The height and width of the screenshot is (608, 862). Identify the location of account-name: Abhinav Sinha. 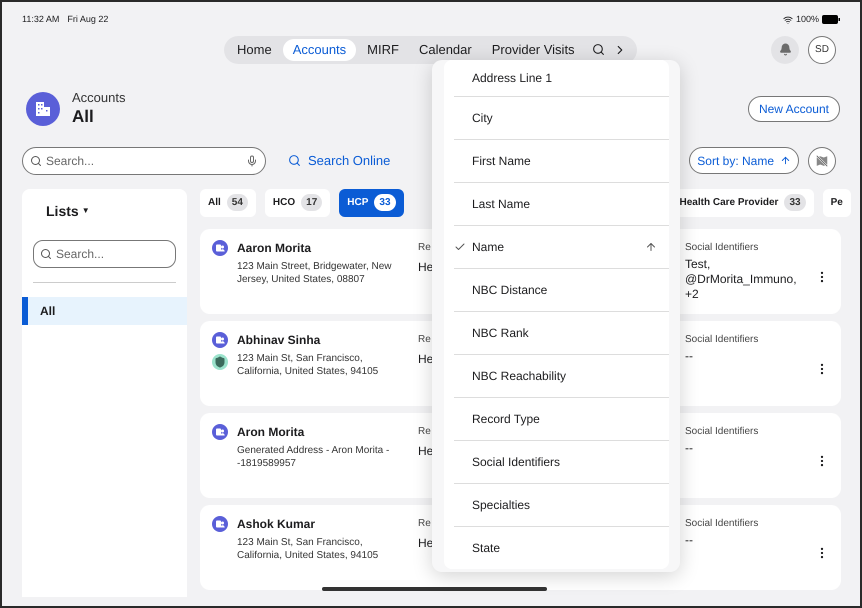
(279, 340).